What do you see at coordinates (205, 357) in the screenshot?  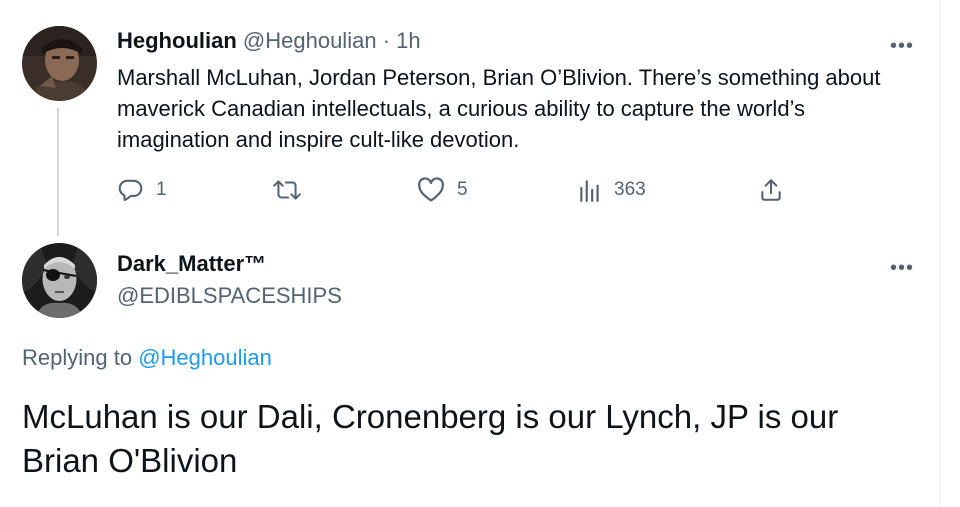 I see `replying-to-mention: @Heghoulian` at bounding box center [205, 357].